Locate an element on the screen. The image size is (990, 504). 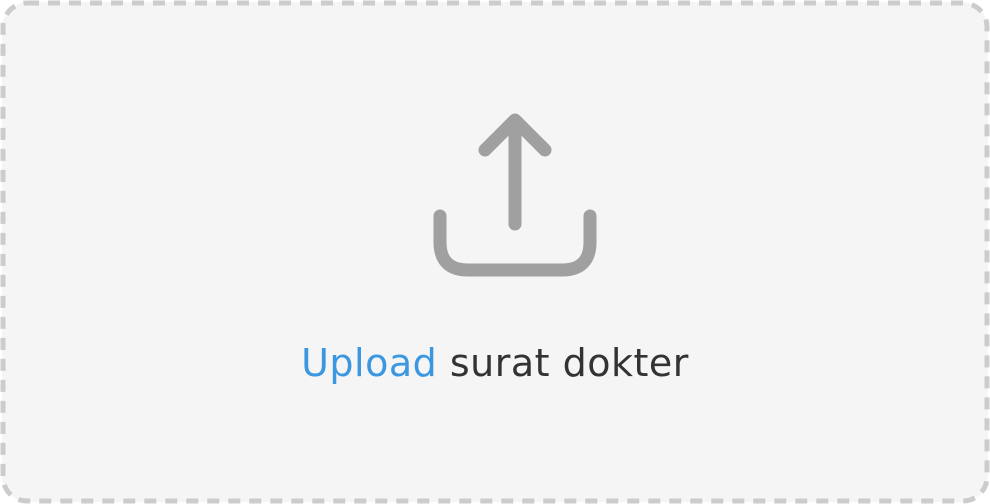
upload-label: Upload surat dokter is located at coordinates (495, 363).